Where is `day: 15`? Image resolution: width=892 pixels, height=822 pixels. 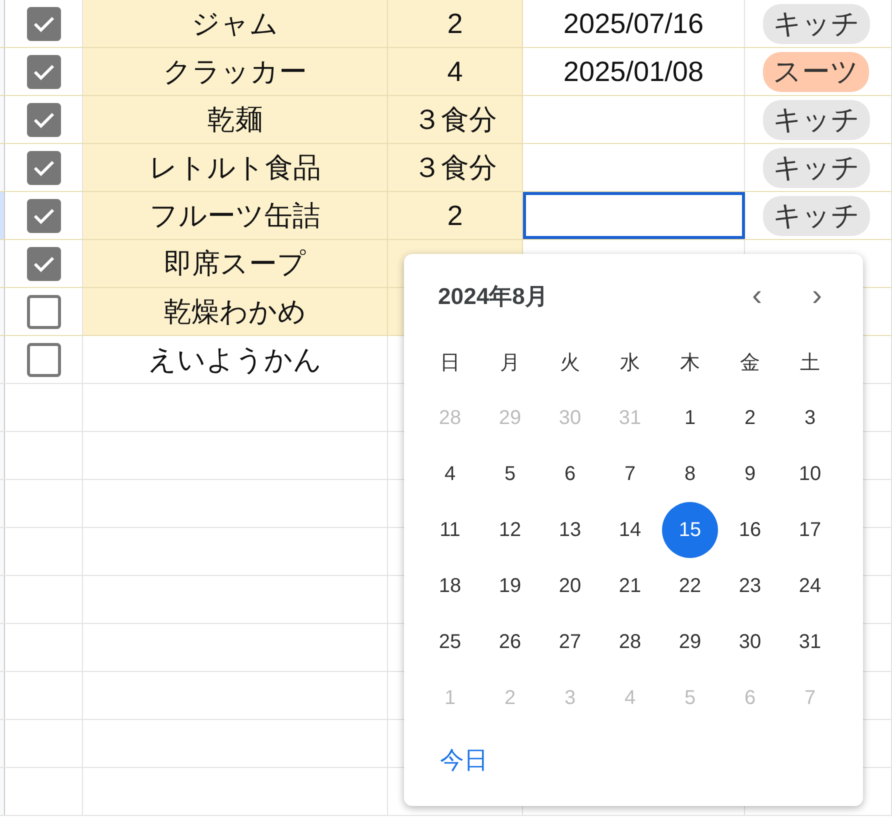 day: 15 is located at coordinates (690, 530).